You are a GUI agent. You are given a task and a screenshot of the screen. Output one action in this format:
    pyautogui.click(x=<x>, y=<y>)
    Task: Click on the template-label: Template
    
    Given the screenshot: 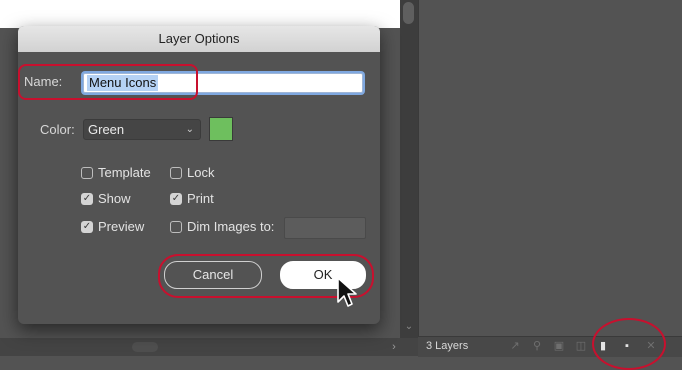 What is the action you would take?
    pyautogui.click(x=124, y=172)
    